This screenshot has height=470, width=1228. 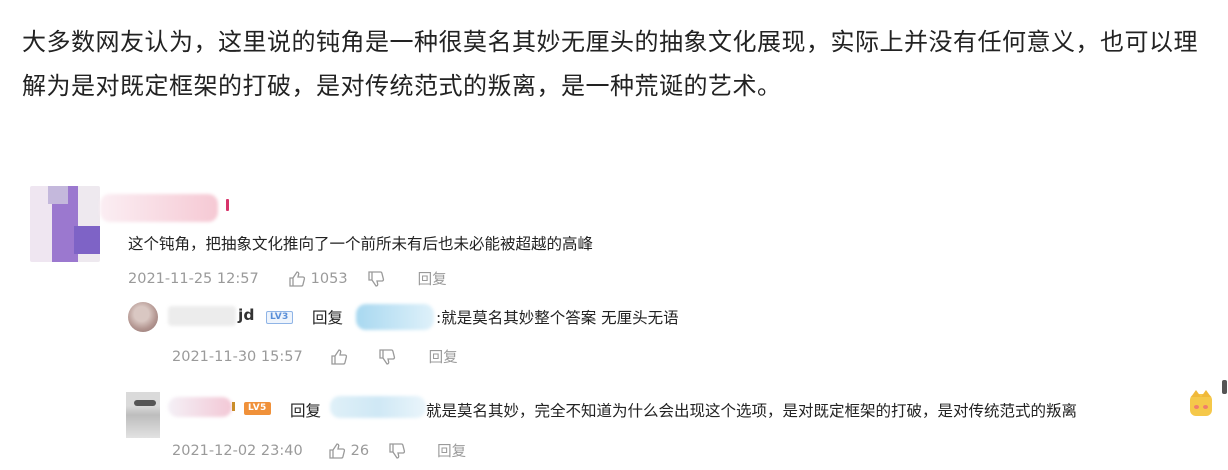 I want to click on like-button, so click(x=339, y=357).